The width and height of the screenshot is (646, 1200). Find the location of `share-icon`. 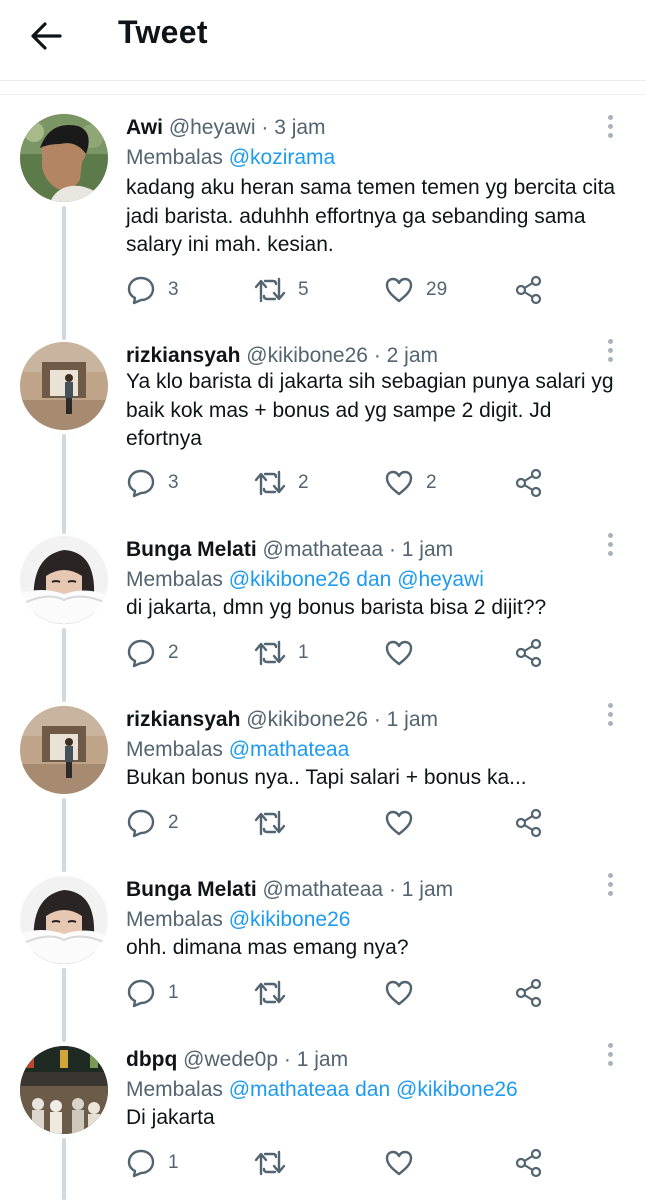

share-icon is located at coordinates (528, 653).